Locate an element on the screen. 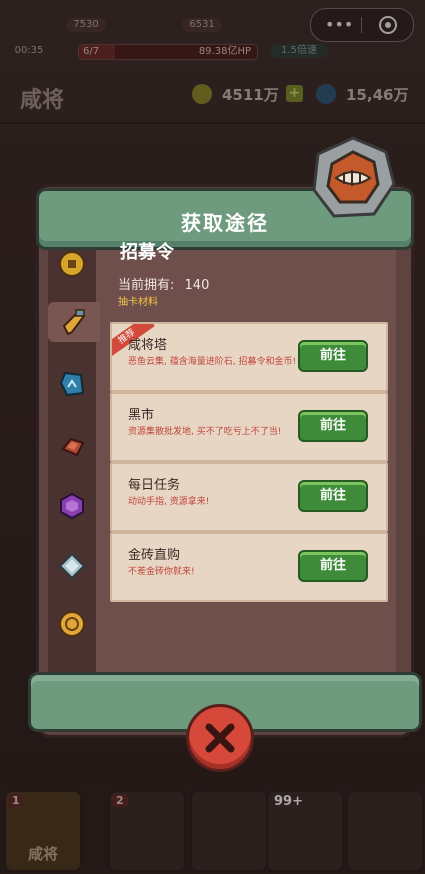 This screenshot has width=425, height=874. source-name: 每日任务 is located at coordinates (154, 485).